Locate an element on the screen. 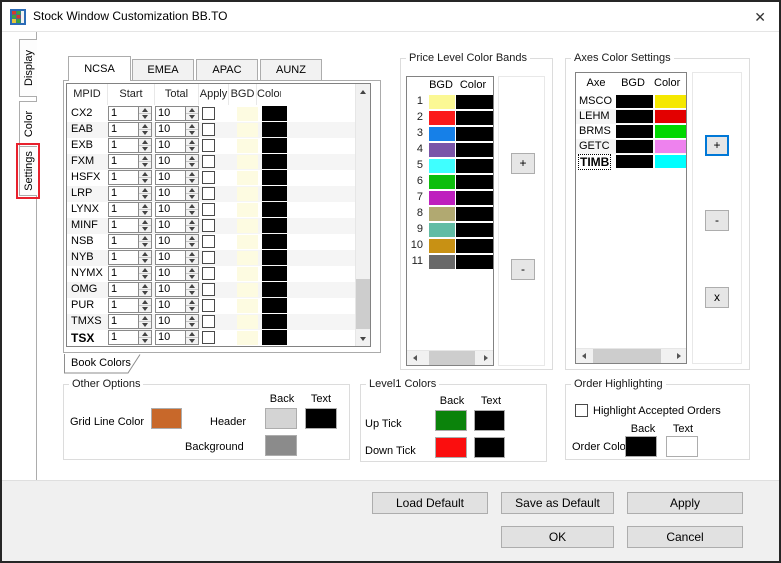 The image size is (781, 563). book-colors-tab: Book Colors is located at coordinates (105, 364).